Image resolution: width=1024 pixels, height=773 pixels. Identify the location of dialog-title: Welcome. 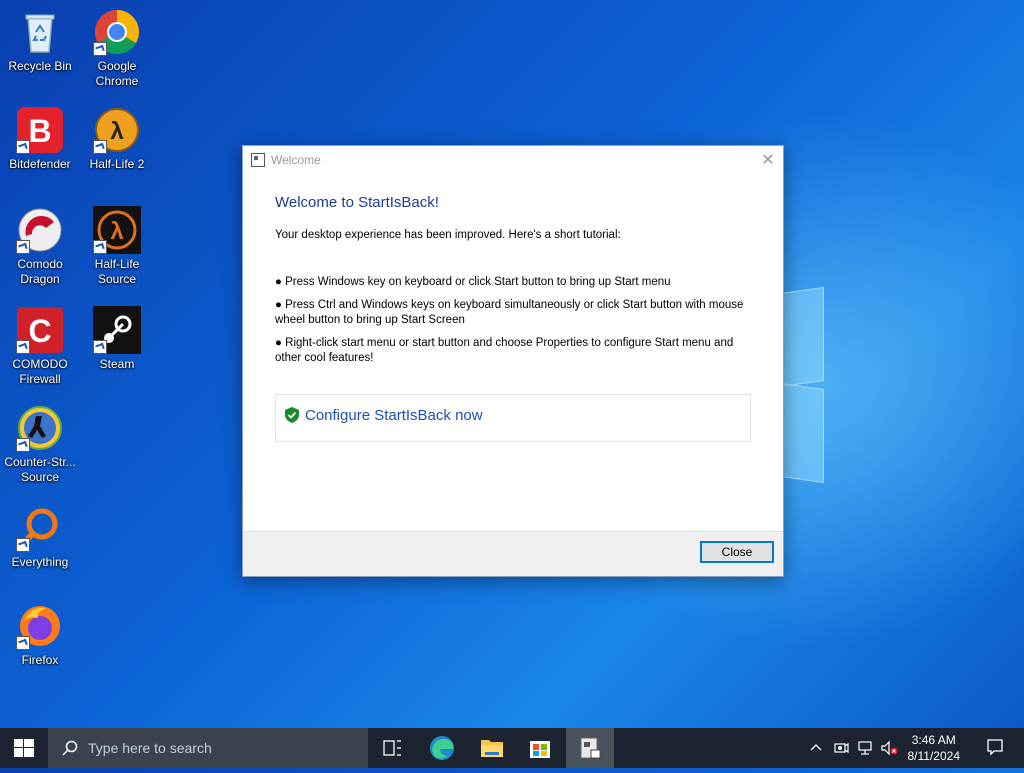
(296, 160).